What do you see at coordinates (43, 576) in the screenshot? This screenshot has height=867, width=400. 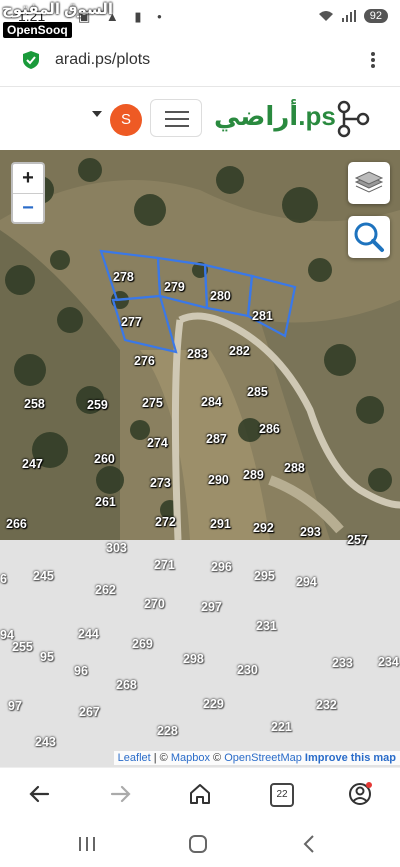 I see `plot-label: 245` at bounding box center [43, 576].